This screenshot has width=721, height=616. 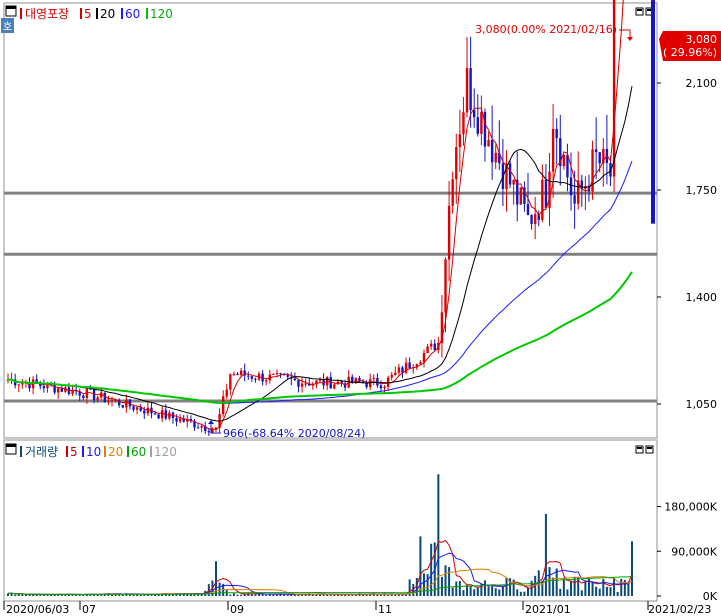 What do you see at coordinates (98, 452) in the screenshot?
I see `volume-legend: 거래량 5 10 20 60 120` at bounding box center [98, 452].